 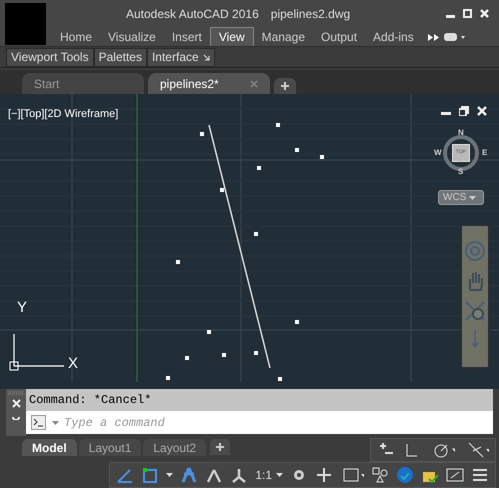 I want to click on ribbon-tab: Insert, so click(x=187, y=36).